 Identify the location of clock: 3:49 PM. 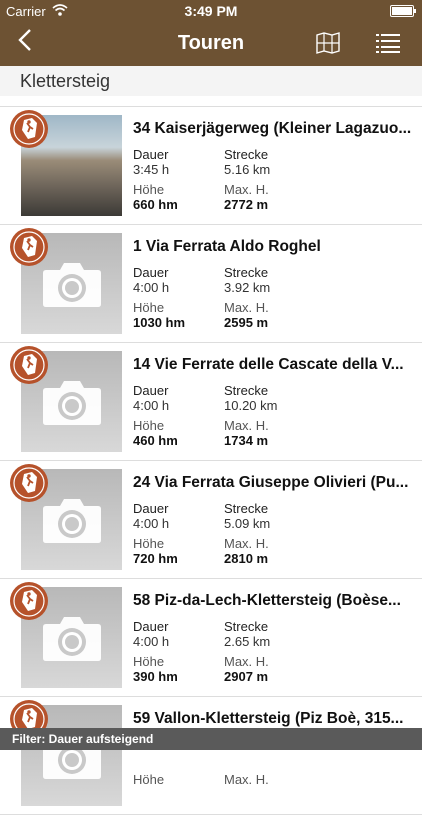
(211, 11).